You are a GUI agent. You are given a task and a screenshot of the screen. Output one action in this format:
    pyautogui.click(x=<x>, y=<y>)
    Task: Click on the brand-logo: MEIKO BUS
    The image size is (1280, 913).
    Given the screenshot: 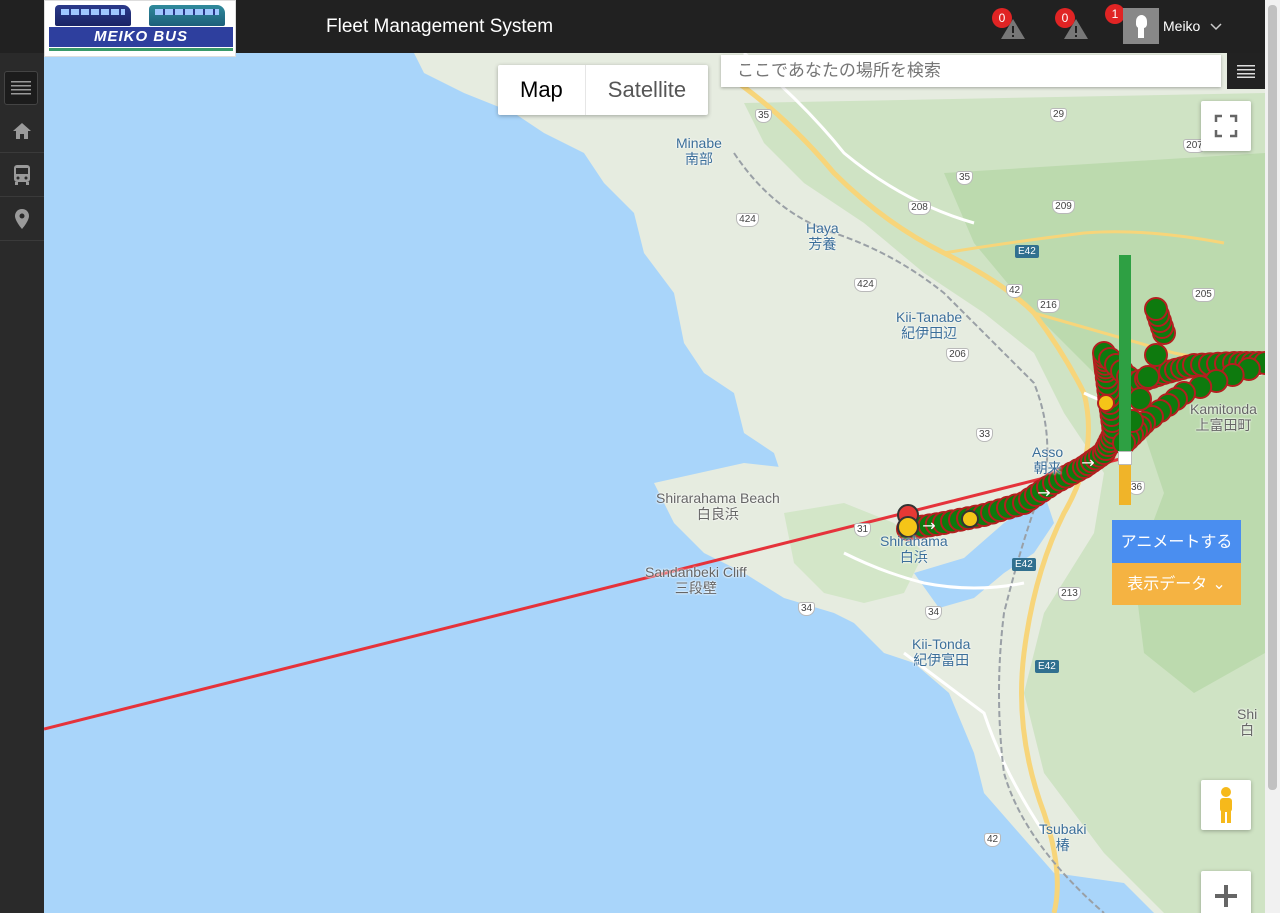 What is the action you would take?
    pyautogui.click(x=140, y=28)
    